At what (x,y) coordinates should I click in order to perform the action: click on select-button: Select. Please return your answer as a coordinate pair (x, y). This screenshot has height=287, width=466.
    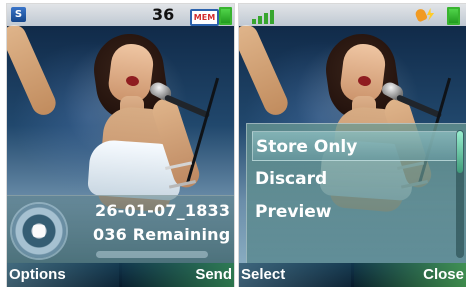
    Looking at the image, I should click on (263, 275).